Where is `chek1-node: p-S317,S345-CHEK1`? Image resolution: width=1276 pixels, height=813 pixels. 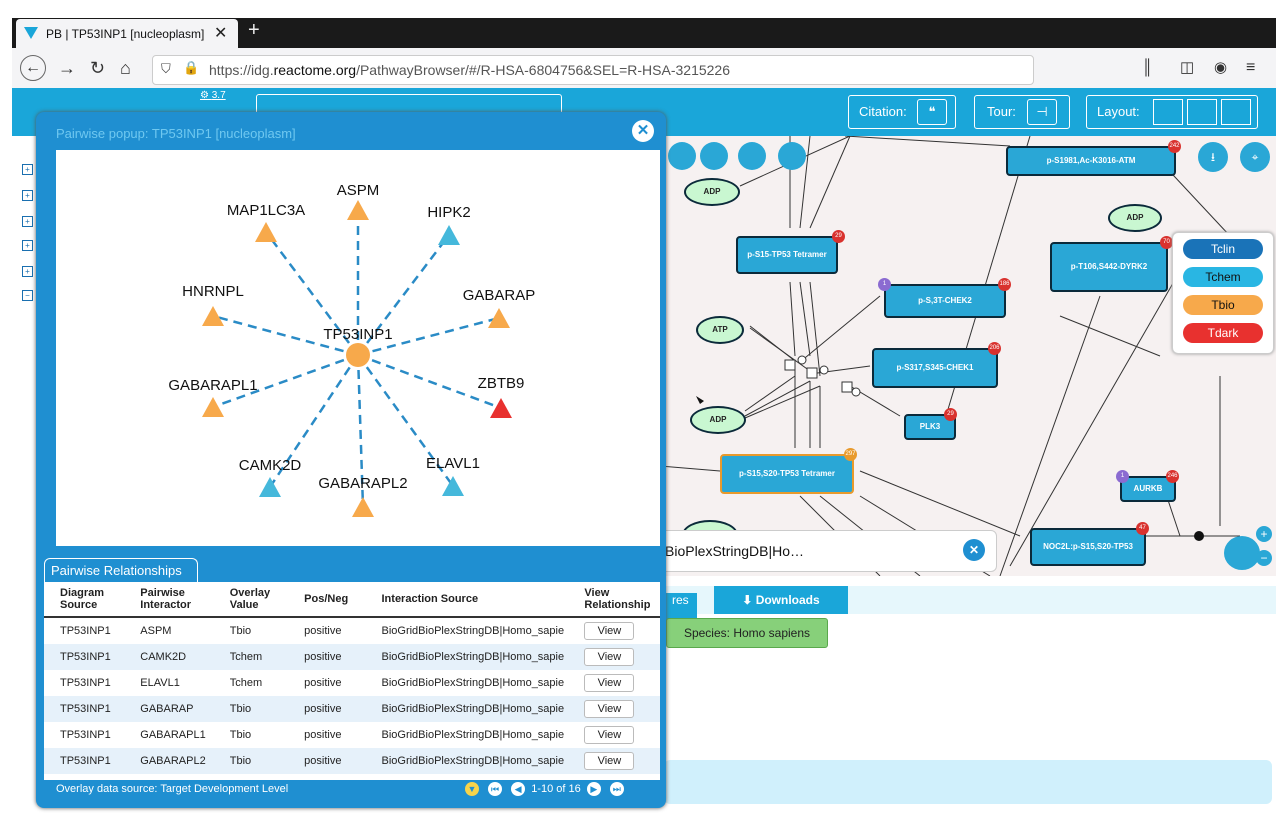 chek1-node: p-S317,S345-CHEK1 is located at coordinates (935, 368).